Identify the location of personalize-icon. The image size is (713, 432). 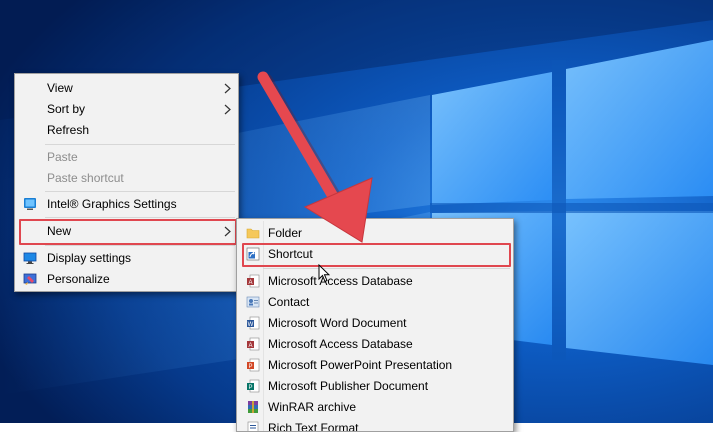
(30, 279).